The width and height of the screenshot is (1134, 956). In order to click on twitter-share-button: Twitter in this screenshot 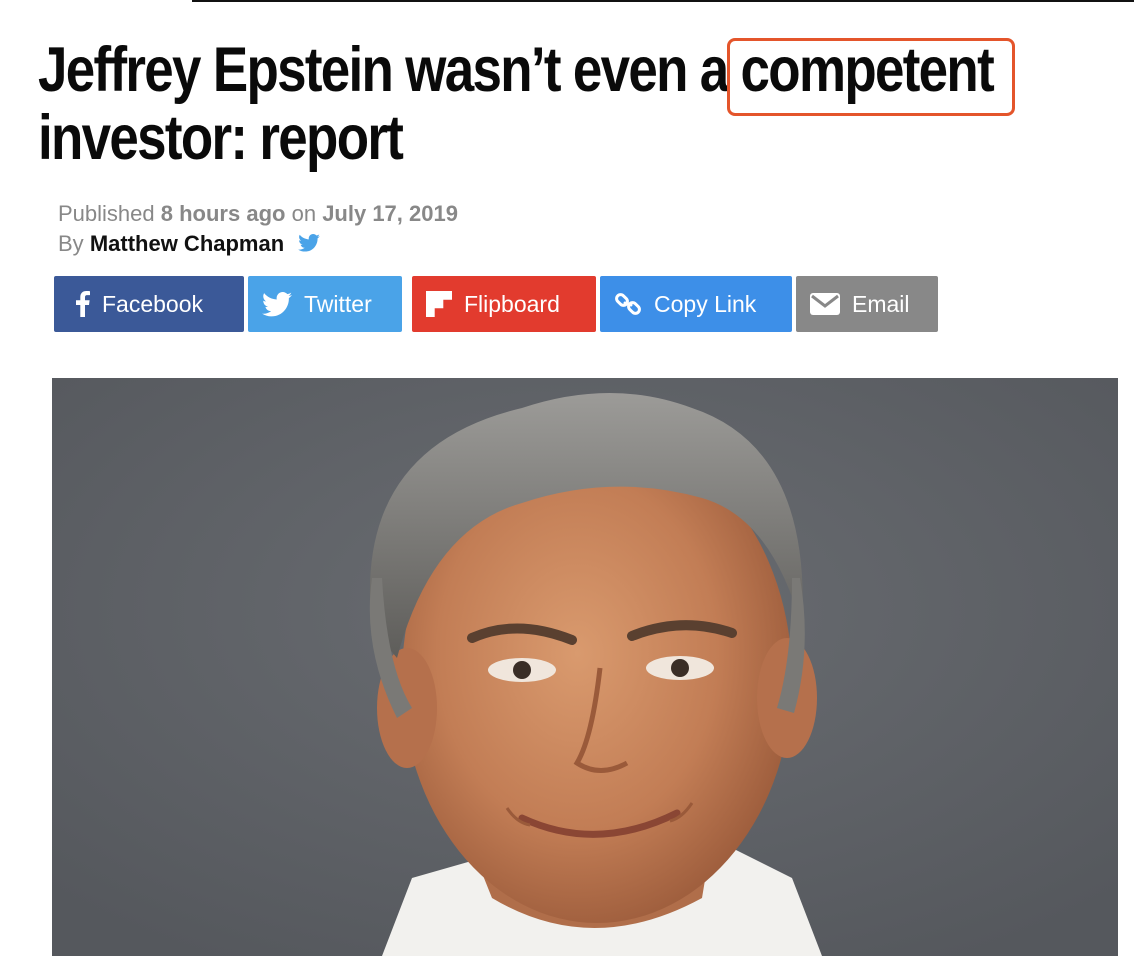, I will do `click(325, 304)`.